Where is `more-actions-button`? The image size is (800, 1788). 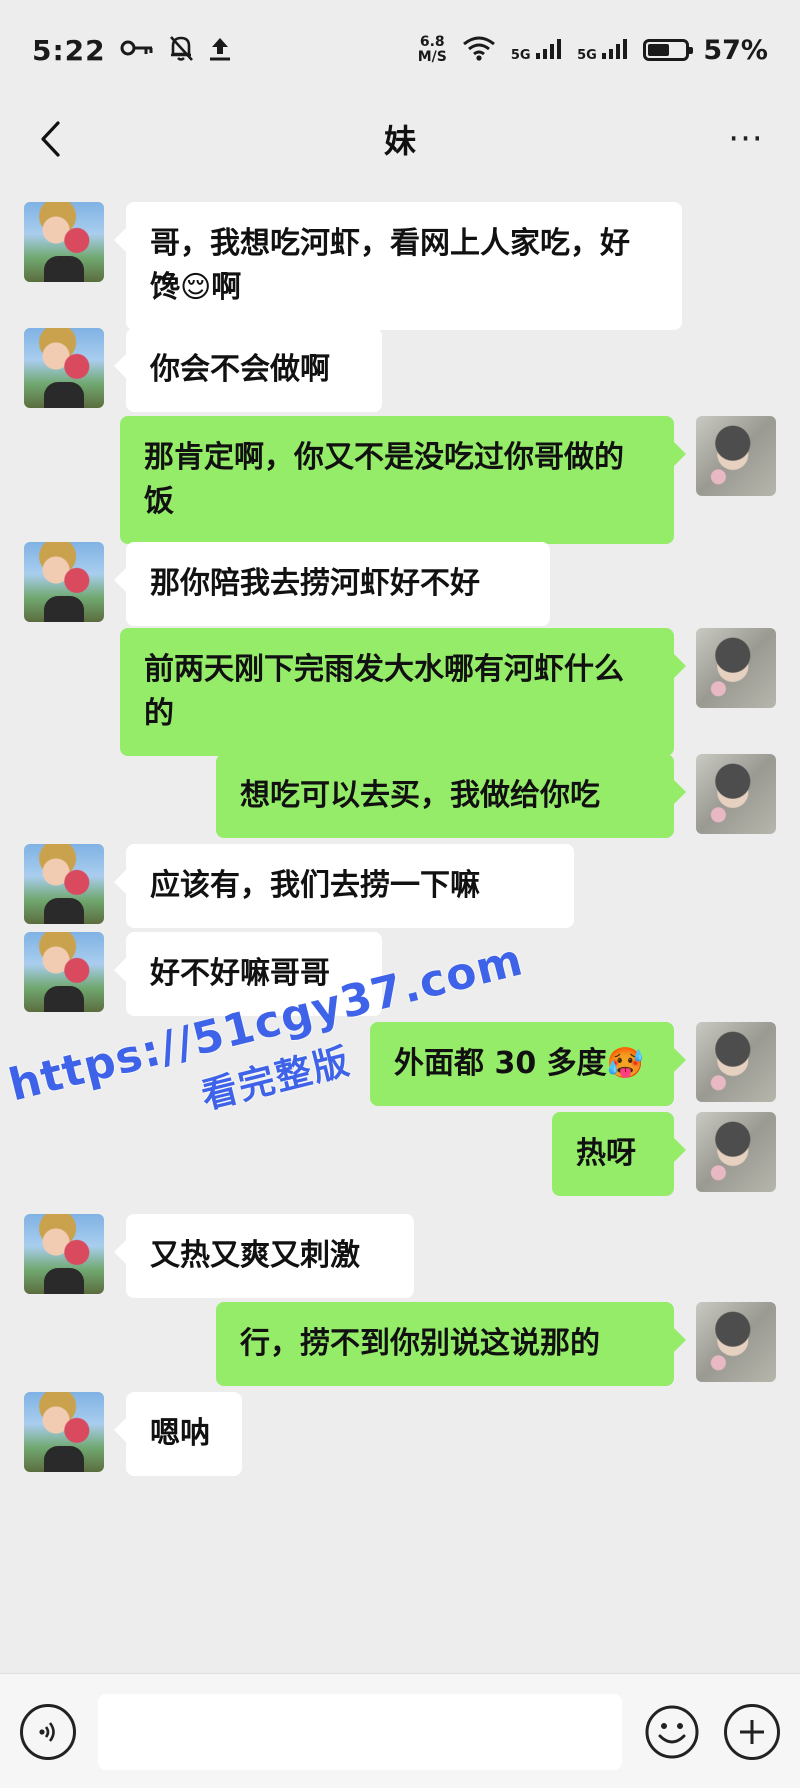
more-actions-button is located at coordinates (752, 1732).